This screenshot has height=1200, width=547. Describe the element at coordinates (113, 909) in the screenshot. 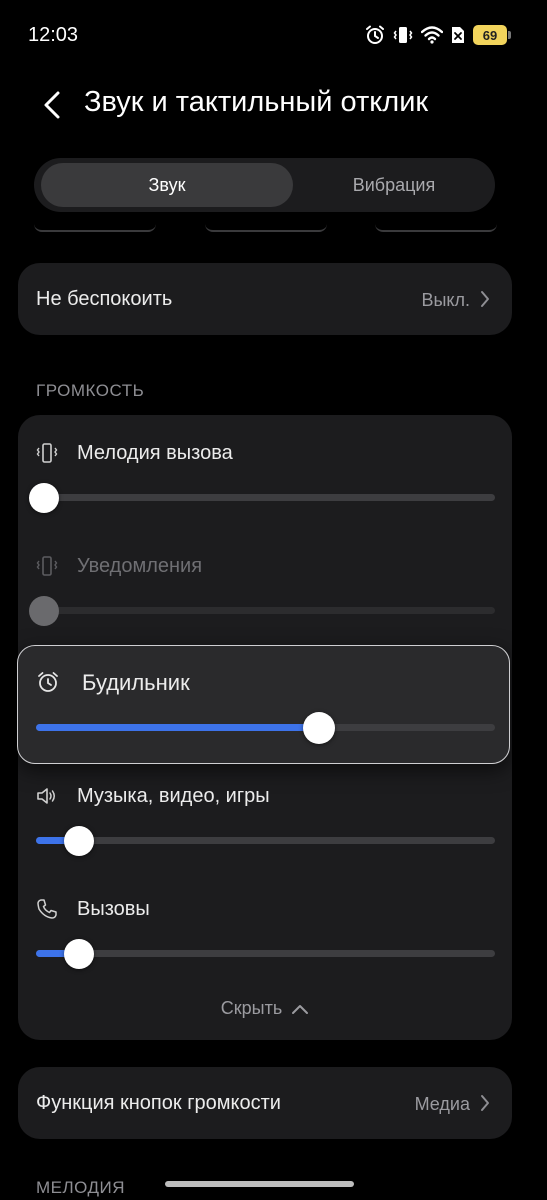

I see `volume-label: Вызовы` at that location.